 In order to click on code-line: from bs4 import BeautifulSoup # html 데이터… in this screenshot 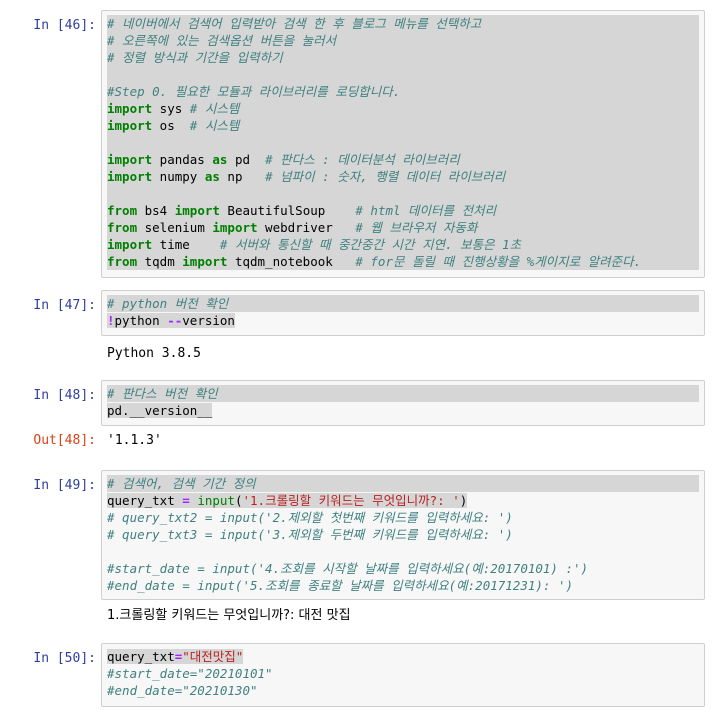, I will do `click(302, 210)`.